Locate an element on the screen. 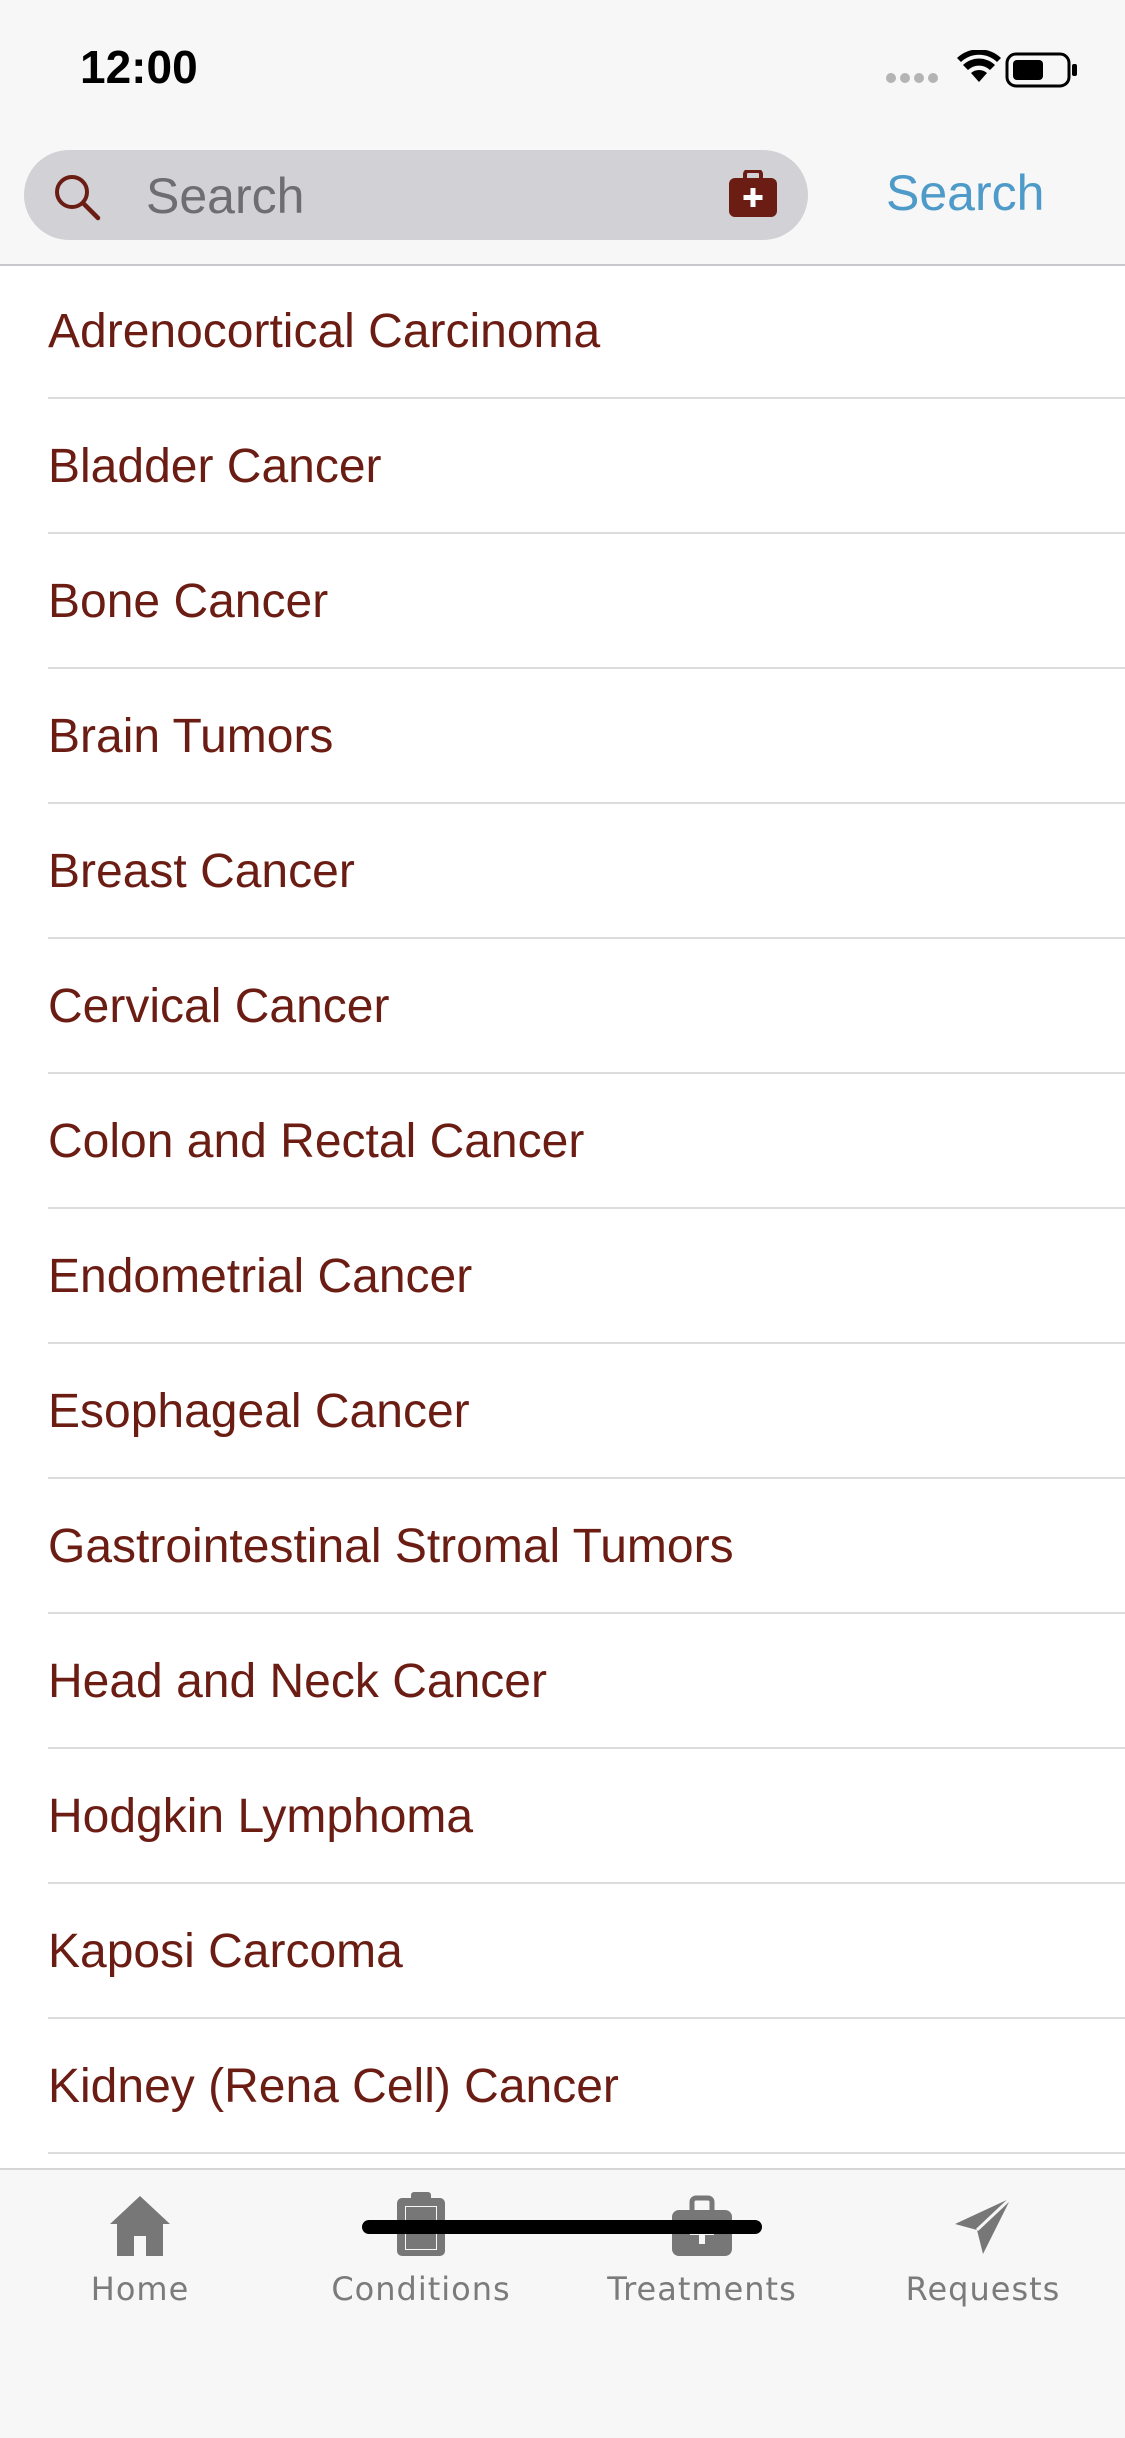 The image size is (1125, 2438). list-item-label: Colon and Rectal Cancer is located at coordinates (316, 1141).